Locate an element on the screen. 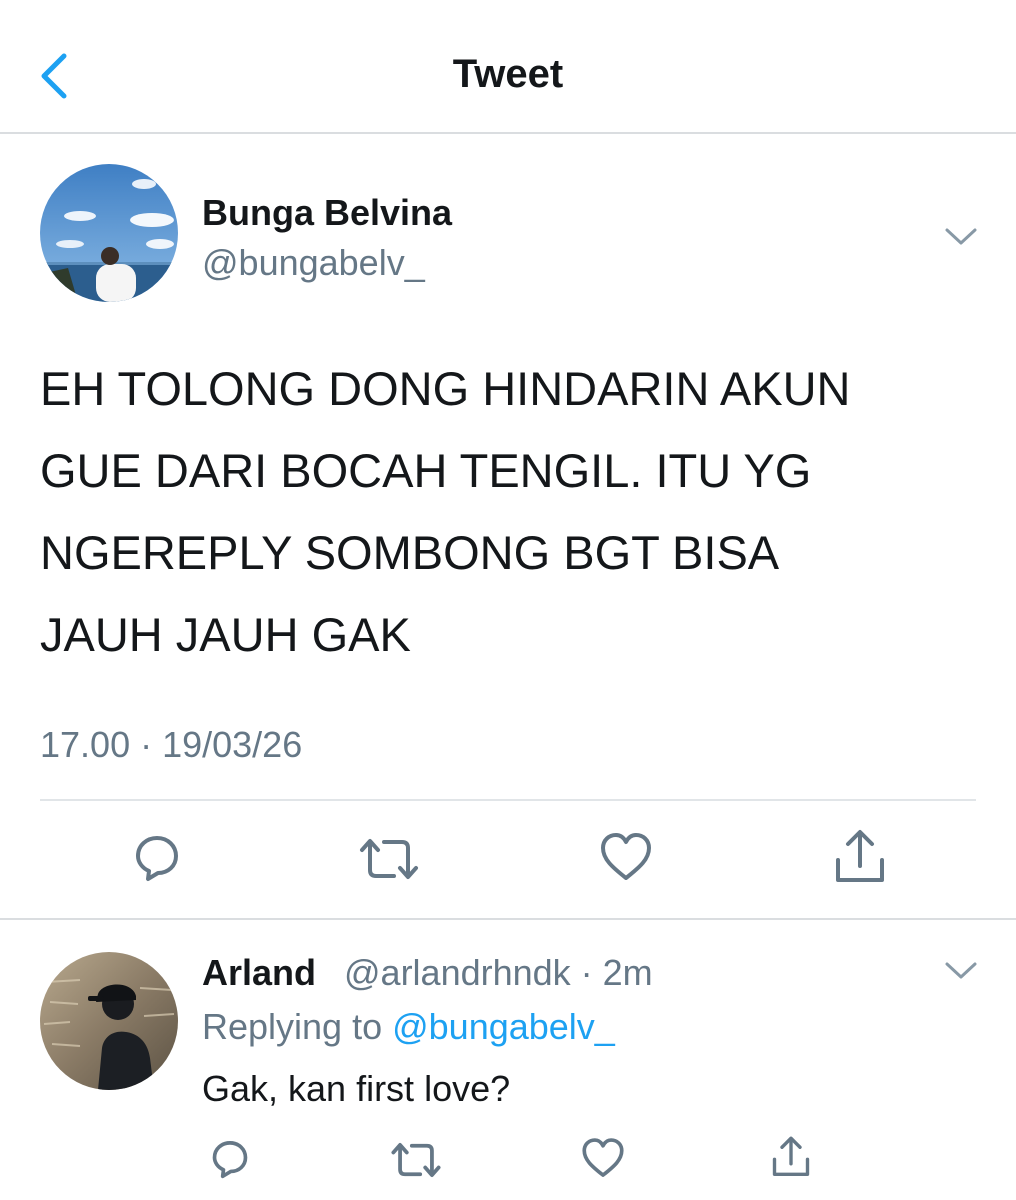 The image size is (1016, 1200). display-name: Arland is located at coordinates (259, 973).